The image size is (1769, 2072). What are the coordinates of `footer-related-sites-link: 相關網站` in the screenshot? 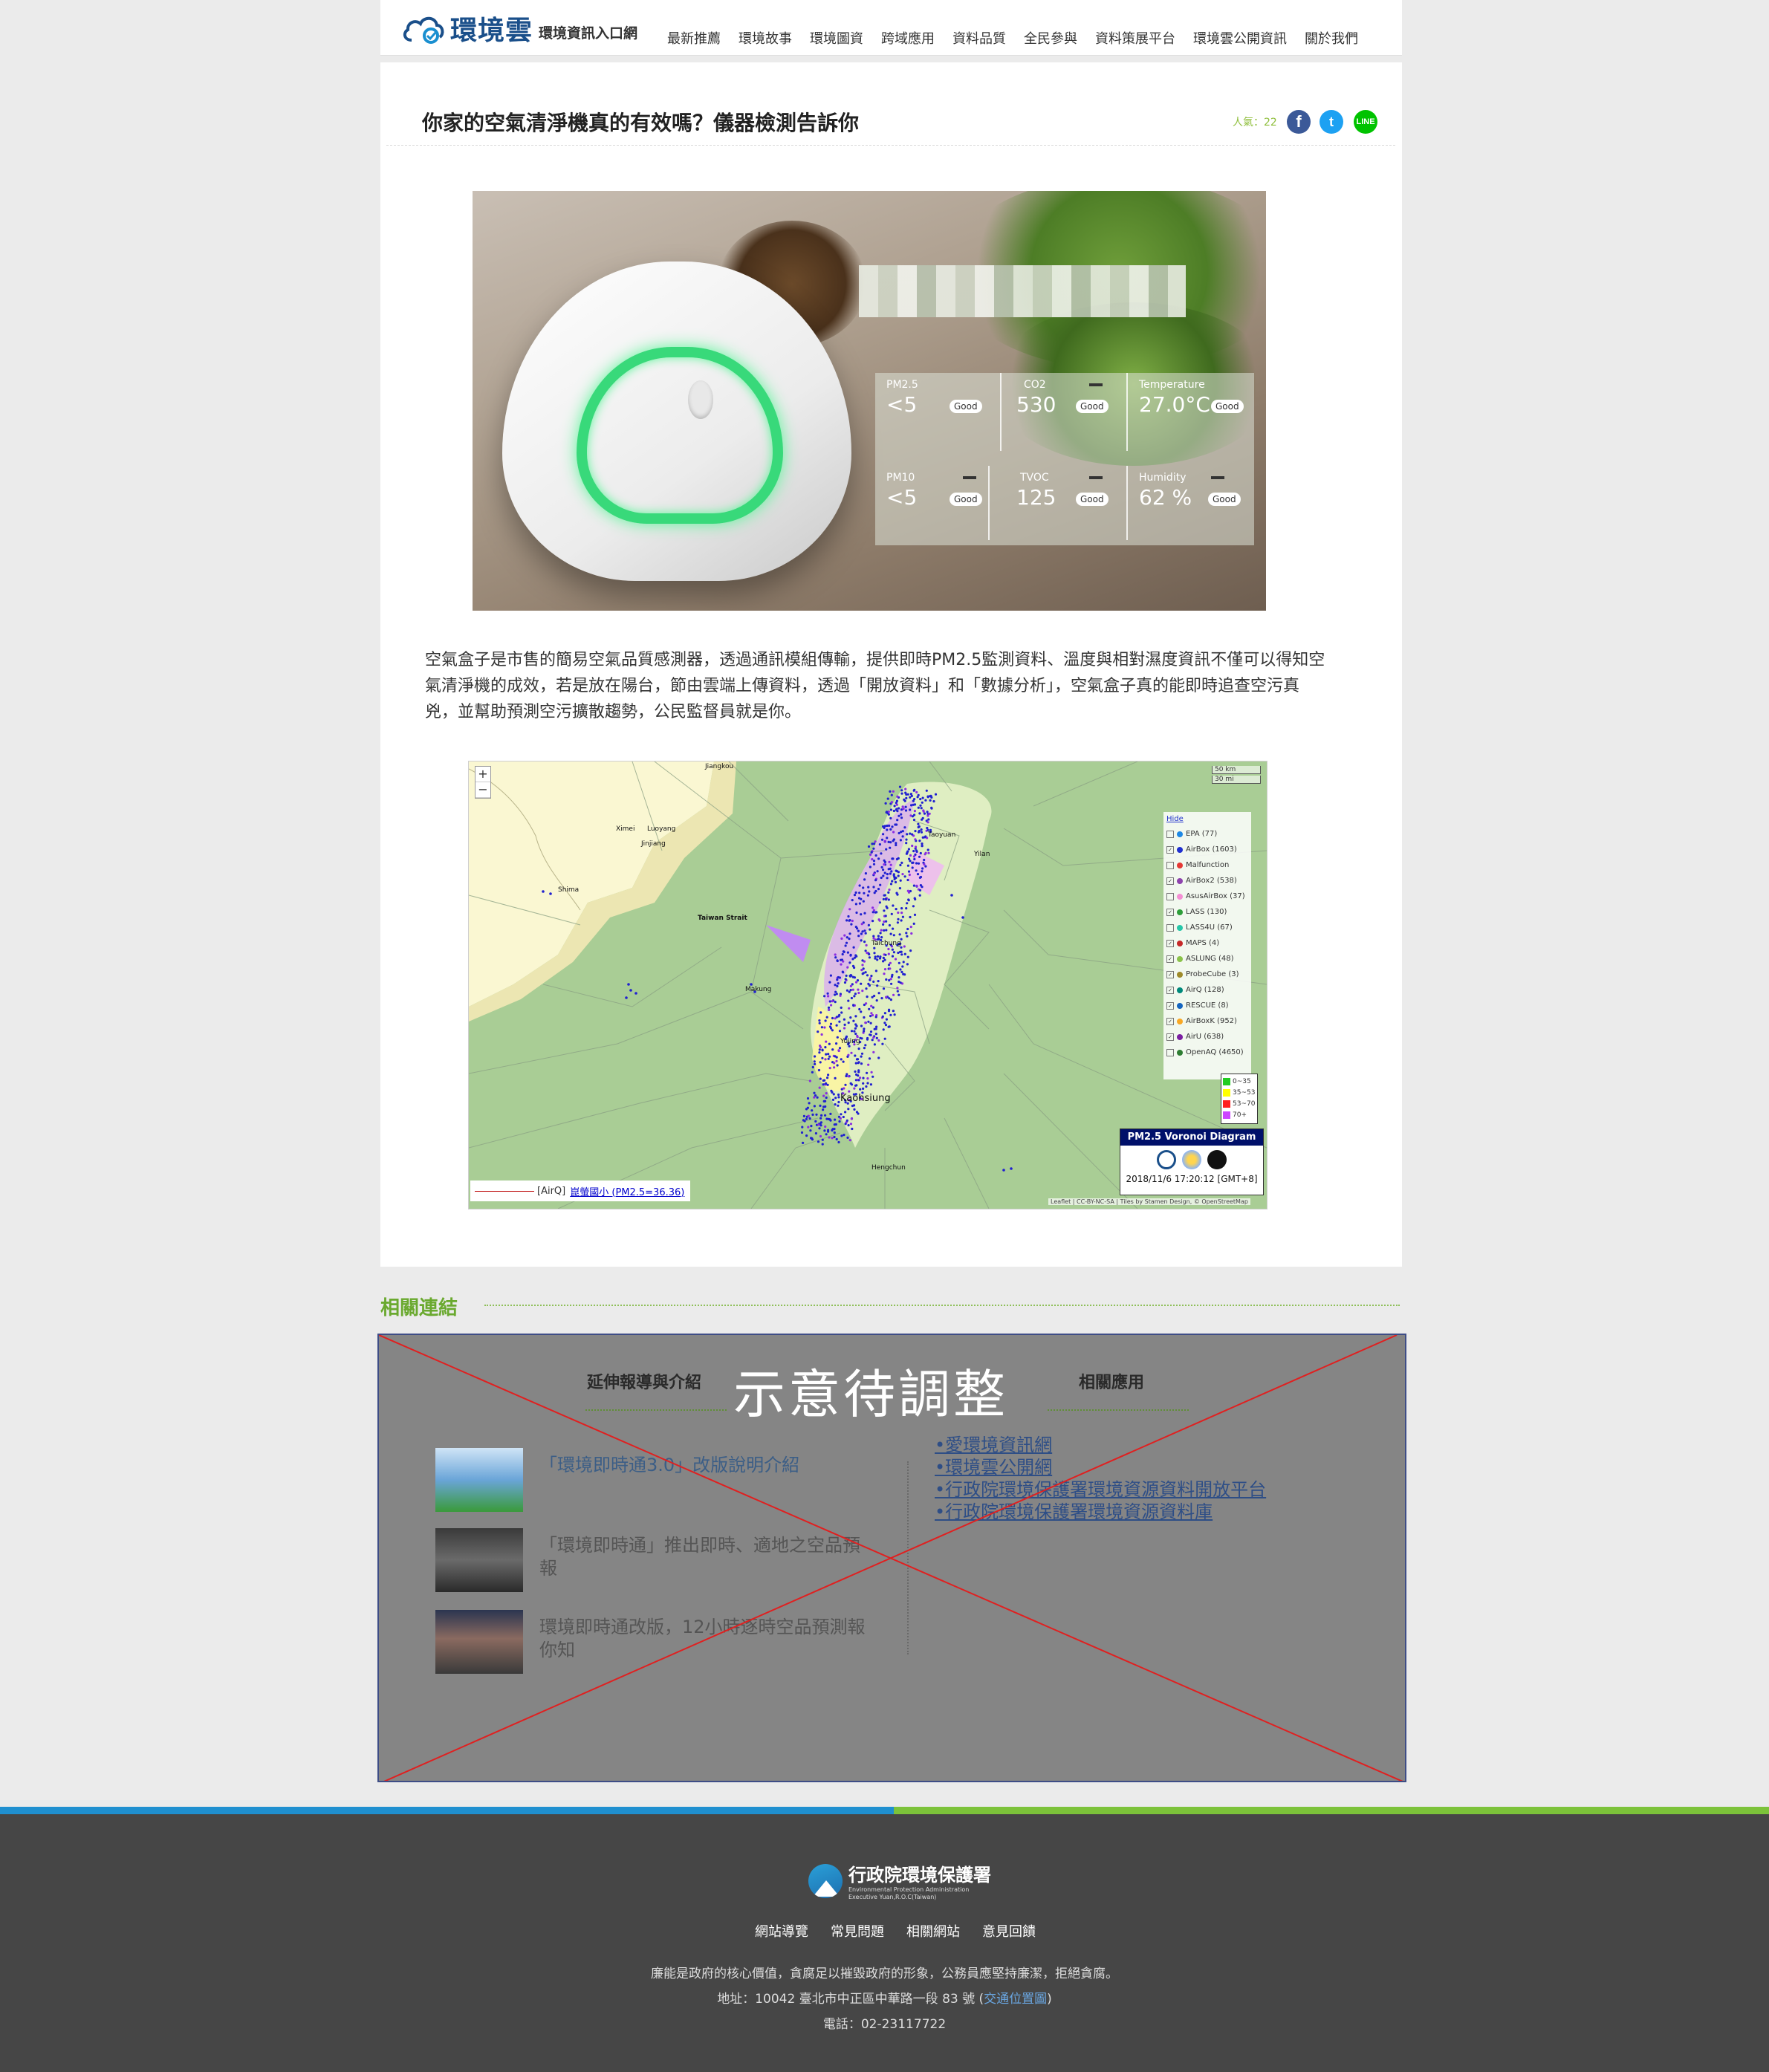 It's located at (933, 1931).